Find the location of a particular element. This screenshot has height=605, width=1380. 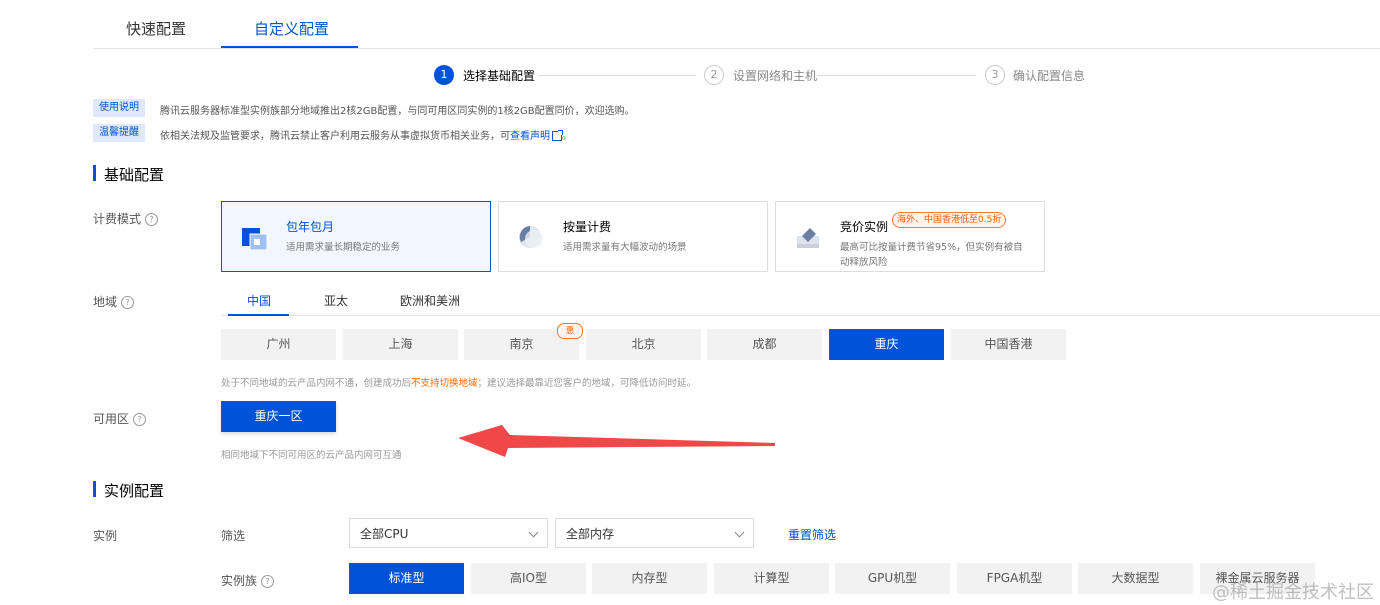

family-big-data: 大数据型 is located at coordinates (1135, 578).